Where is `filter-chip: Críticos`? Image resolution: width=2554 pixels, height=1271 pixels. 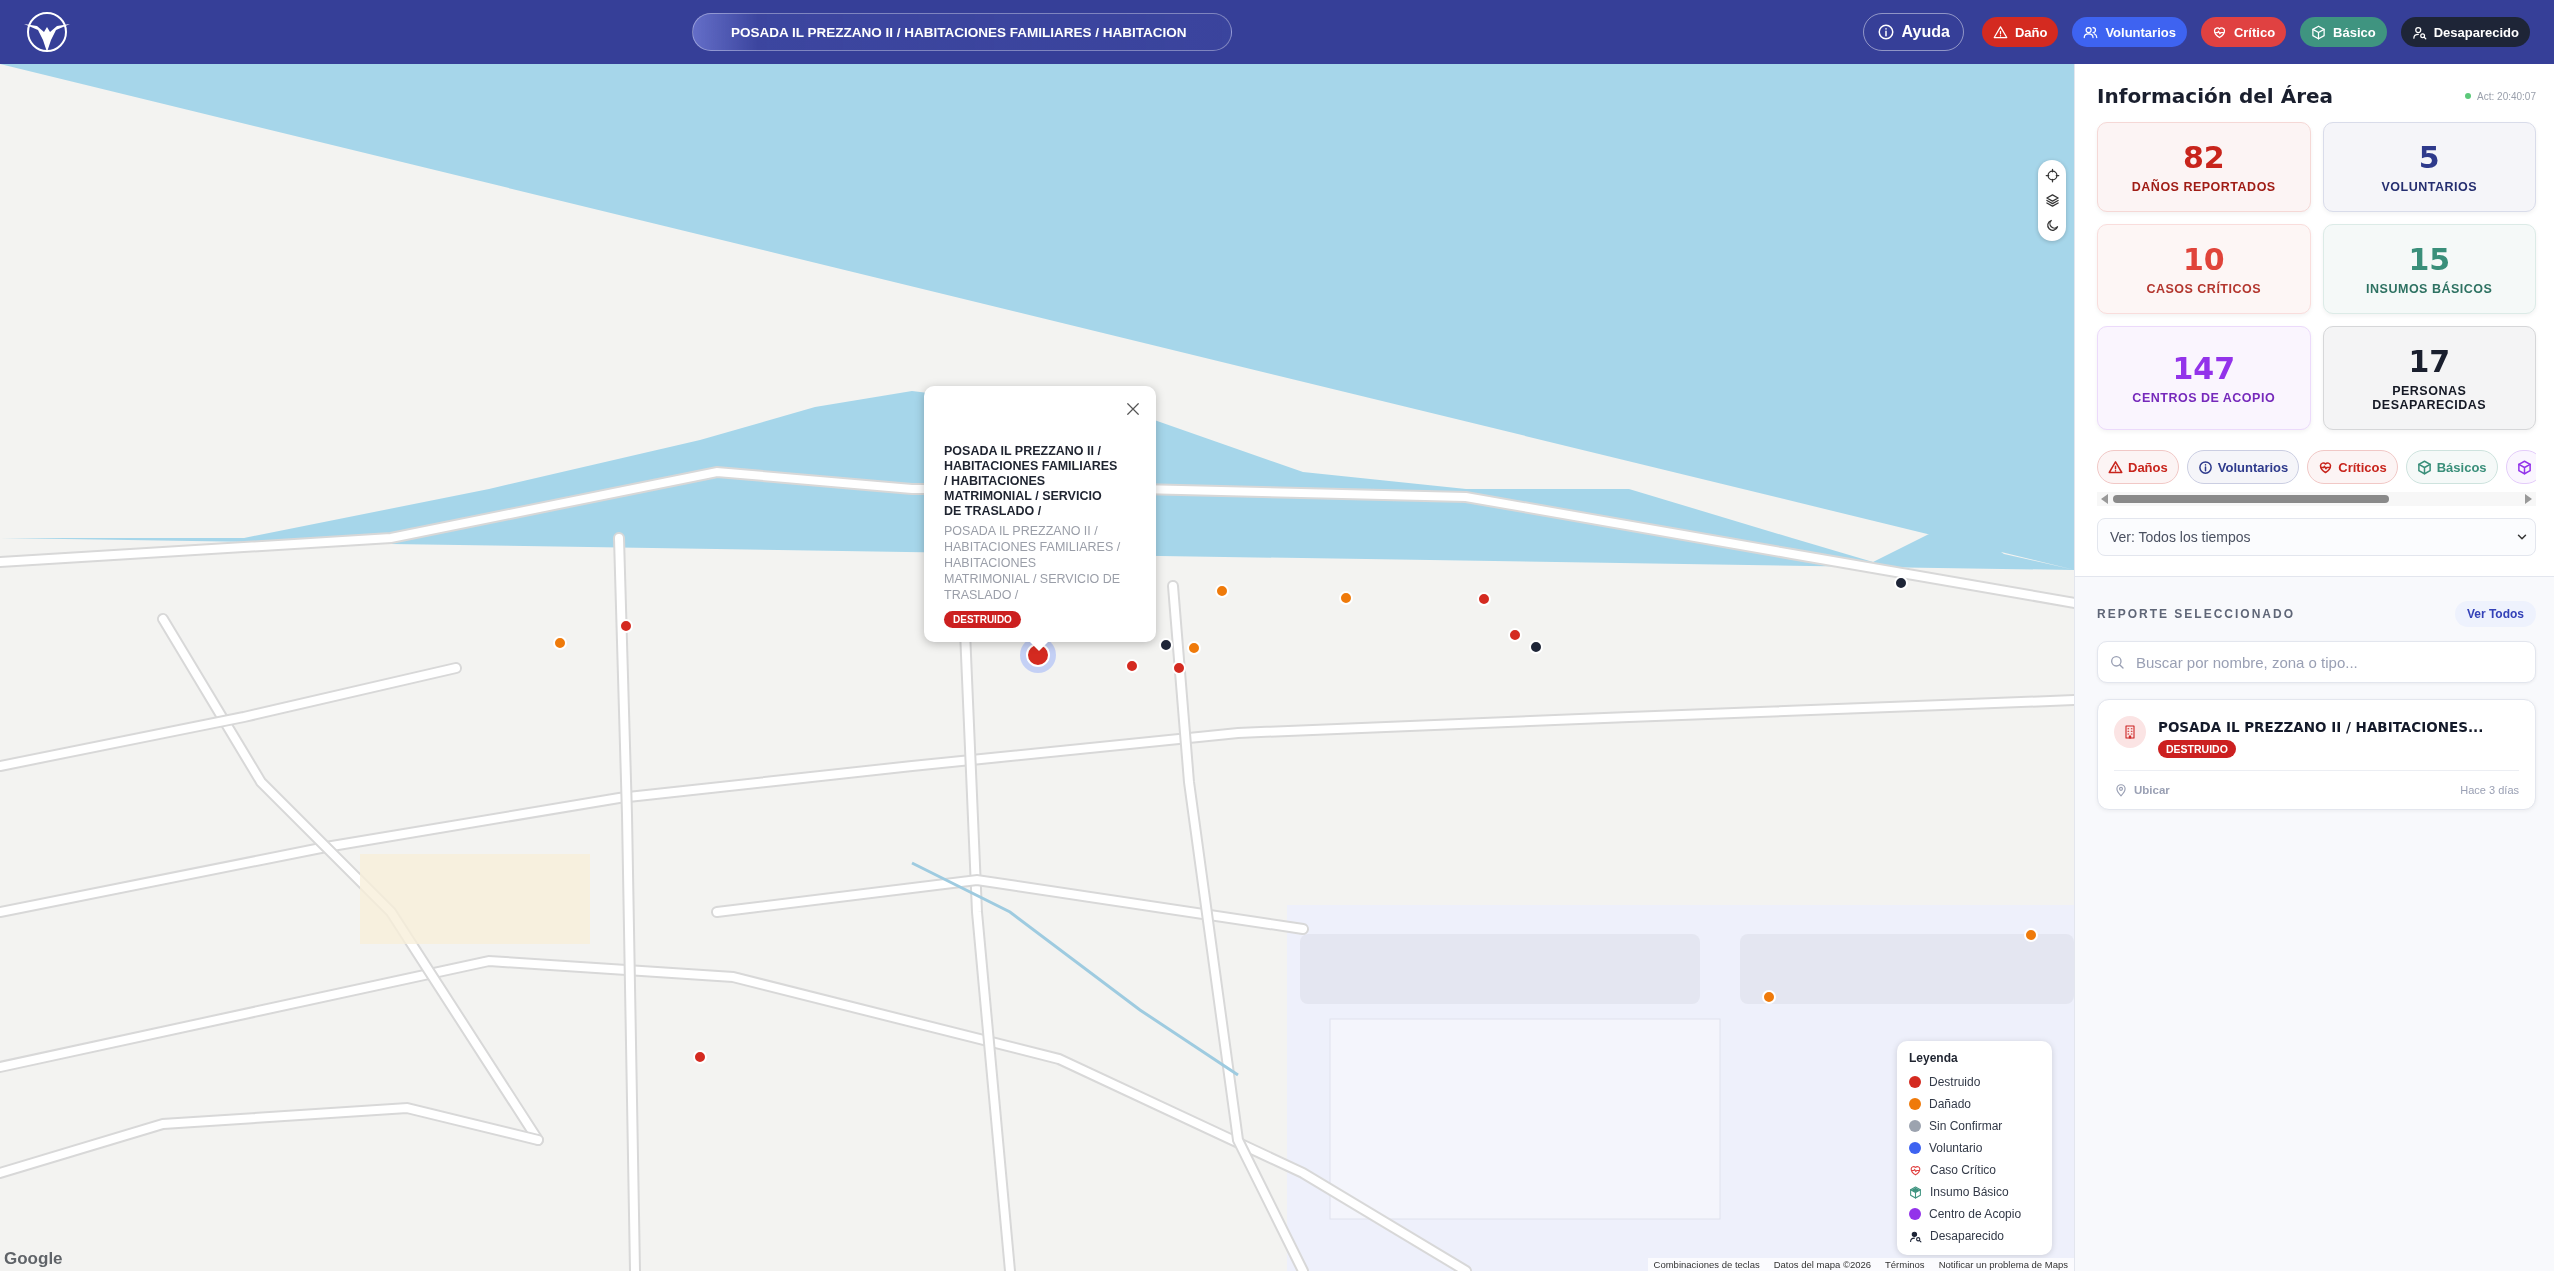
filter-chip: Críticos is located at coordinates (2352, 467).